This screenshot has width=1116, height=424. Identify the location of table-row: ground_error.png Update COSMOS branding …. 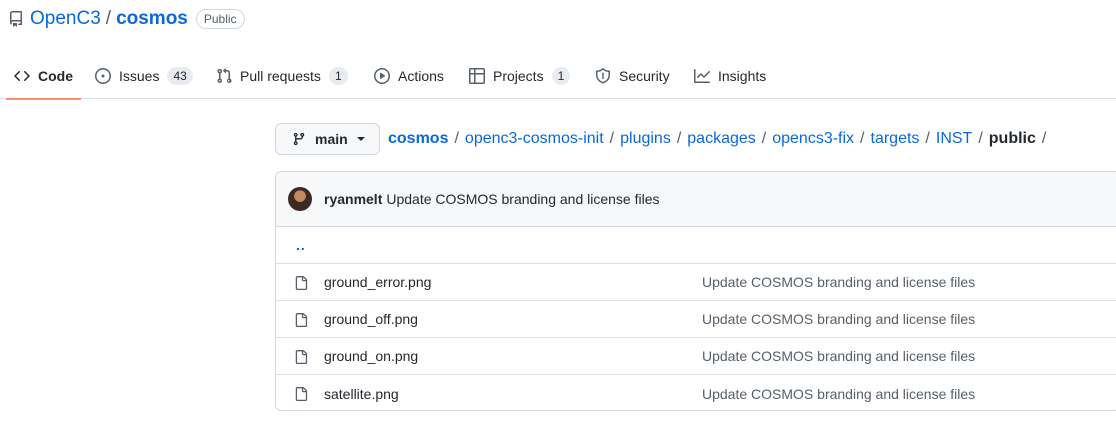
(696, 282).